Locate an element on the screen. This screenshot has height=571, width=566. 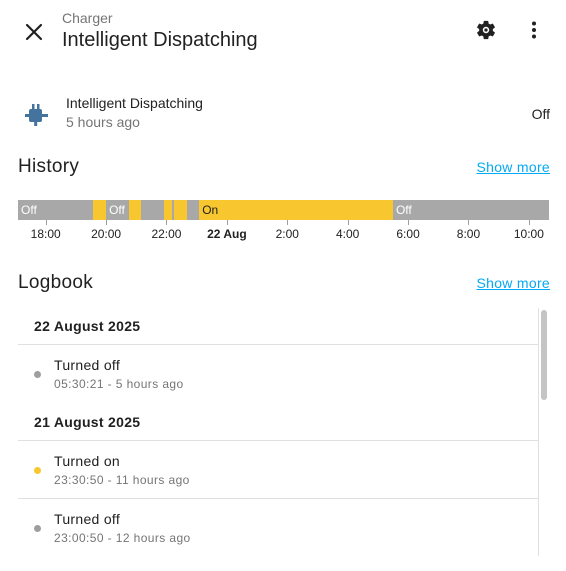
tick-label: 18:00 is located at coordinates (45, 234).